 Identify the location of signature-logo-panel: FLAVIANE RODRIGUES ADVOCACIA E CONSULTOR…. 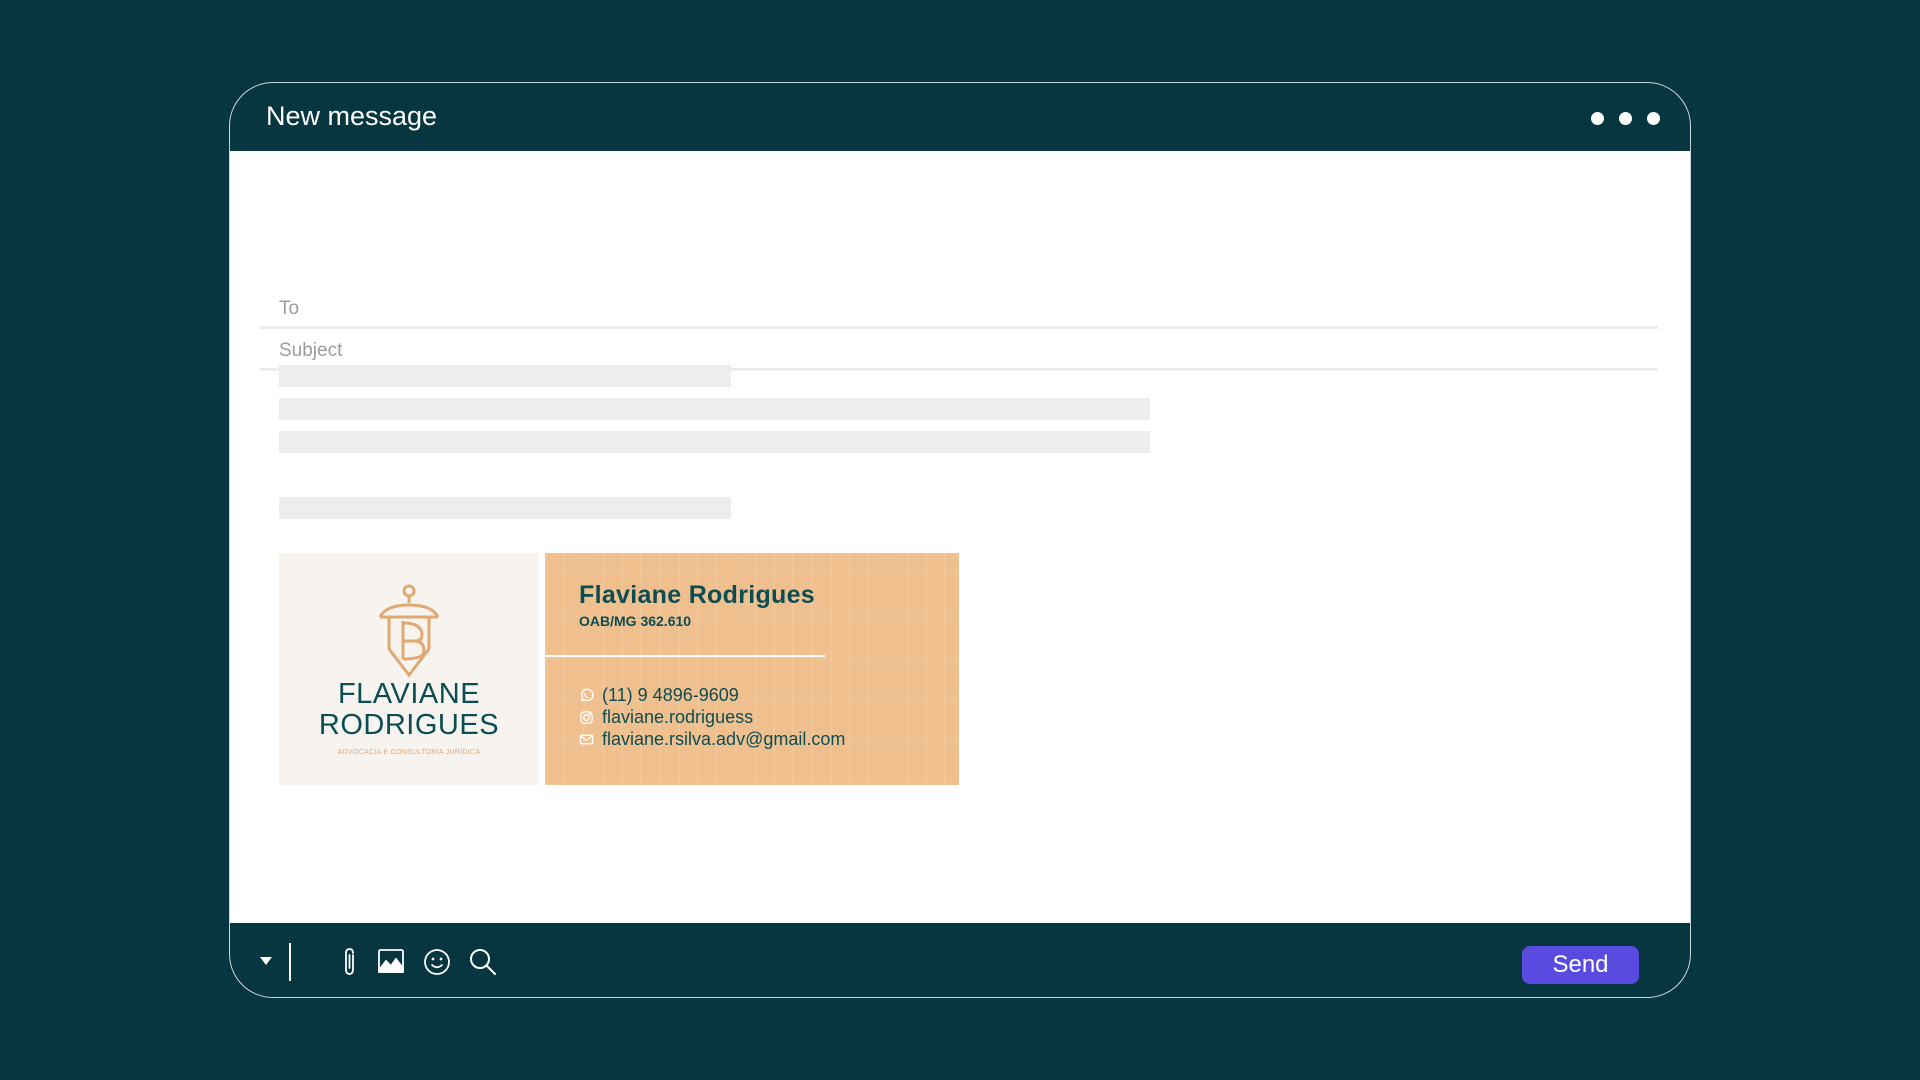
(409, 669).